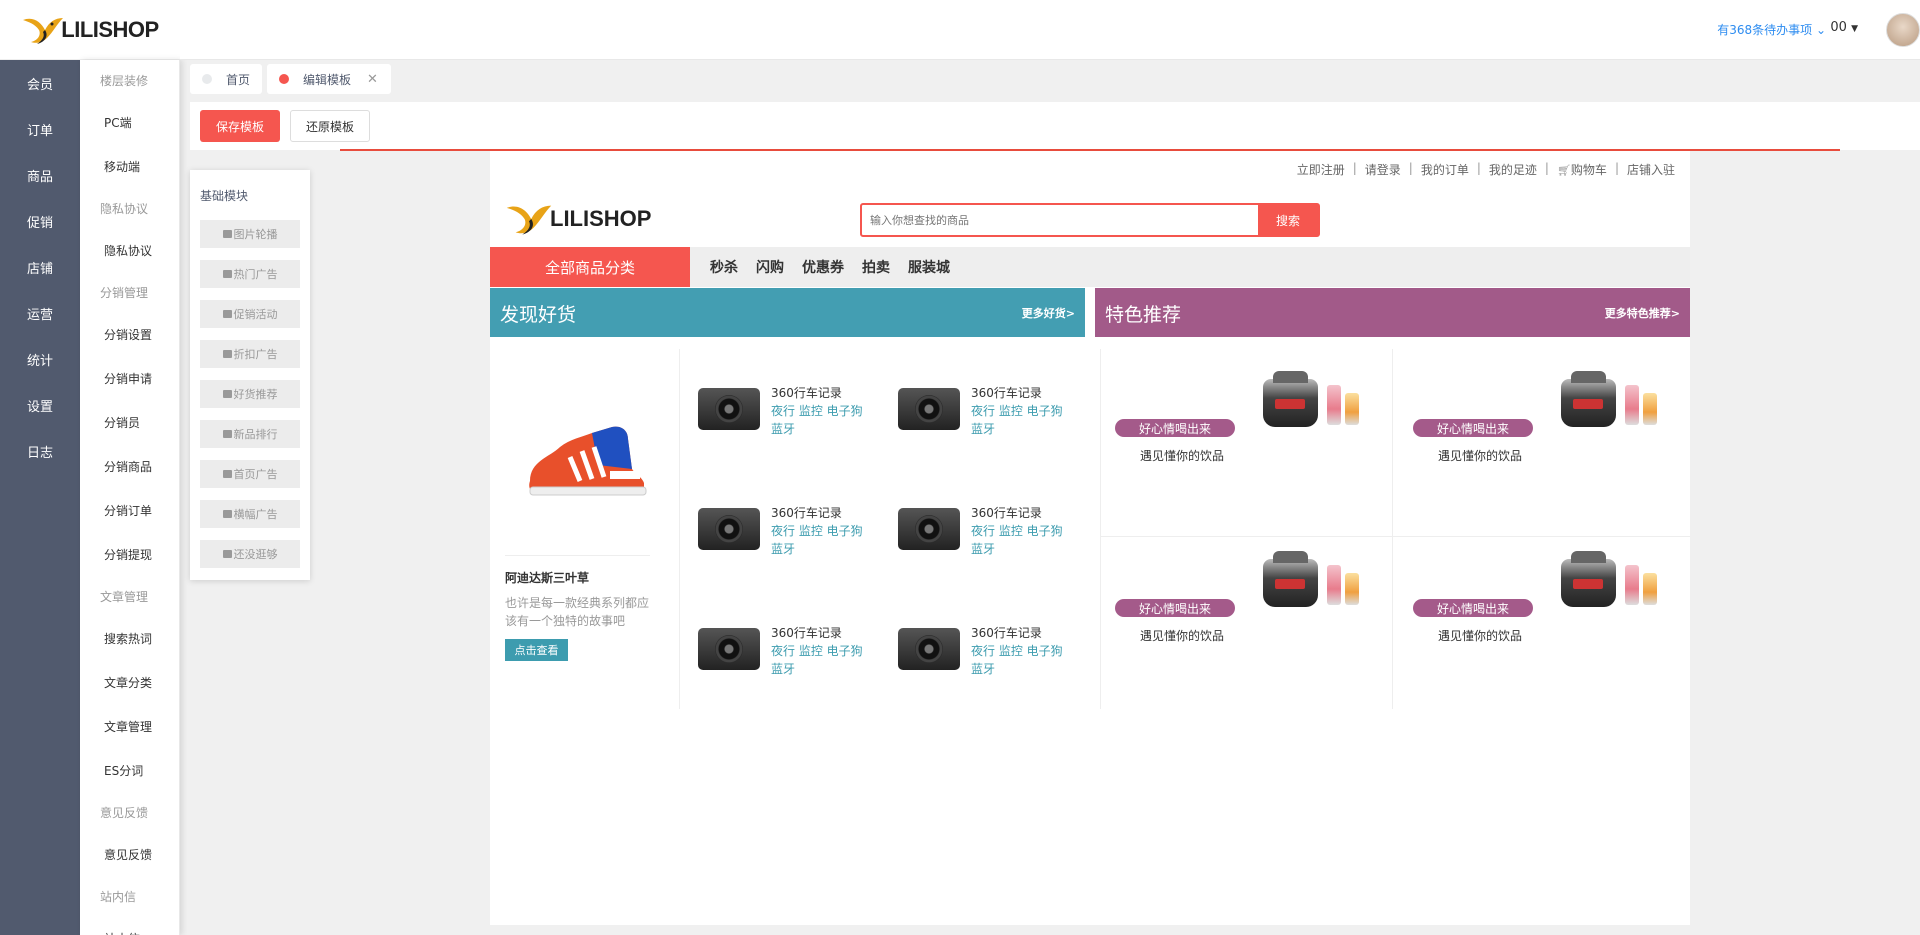 This screenshot has width=1920, height=935. I want to click on submenu-item: ES分词, so click(129, 770).